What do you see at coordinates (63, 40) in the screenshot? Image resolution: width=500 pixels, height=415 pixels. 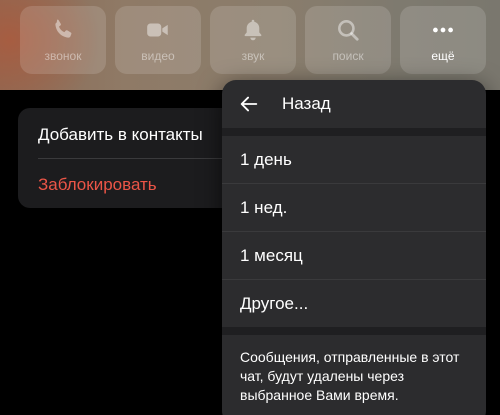 I see `call-button: звонок` at bounding box center [63, 40].